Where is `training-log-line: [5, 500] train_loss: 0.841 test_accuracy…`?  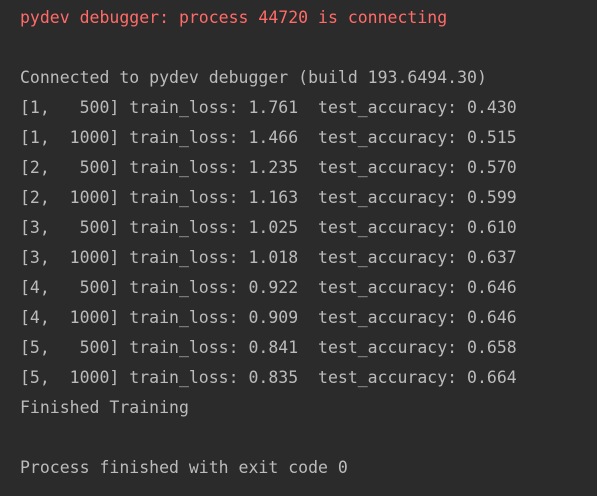
training-log-line: [5, 500] train_loss: 0.841 test_accuracy… is located at coordinates (268, 347).